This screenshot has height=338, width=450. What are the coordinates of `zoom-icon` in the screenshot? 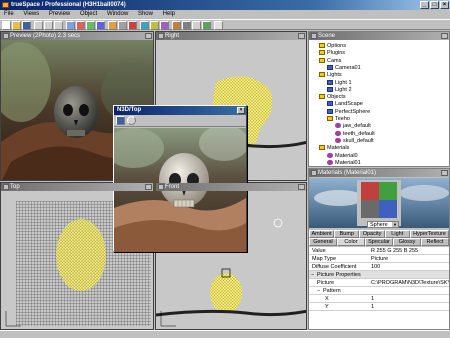 It's located at (186, 25).